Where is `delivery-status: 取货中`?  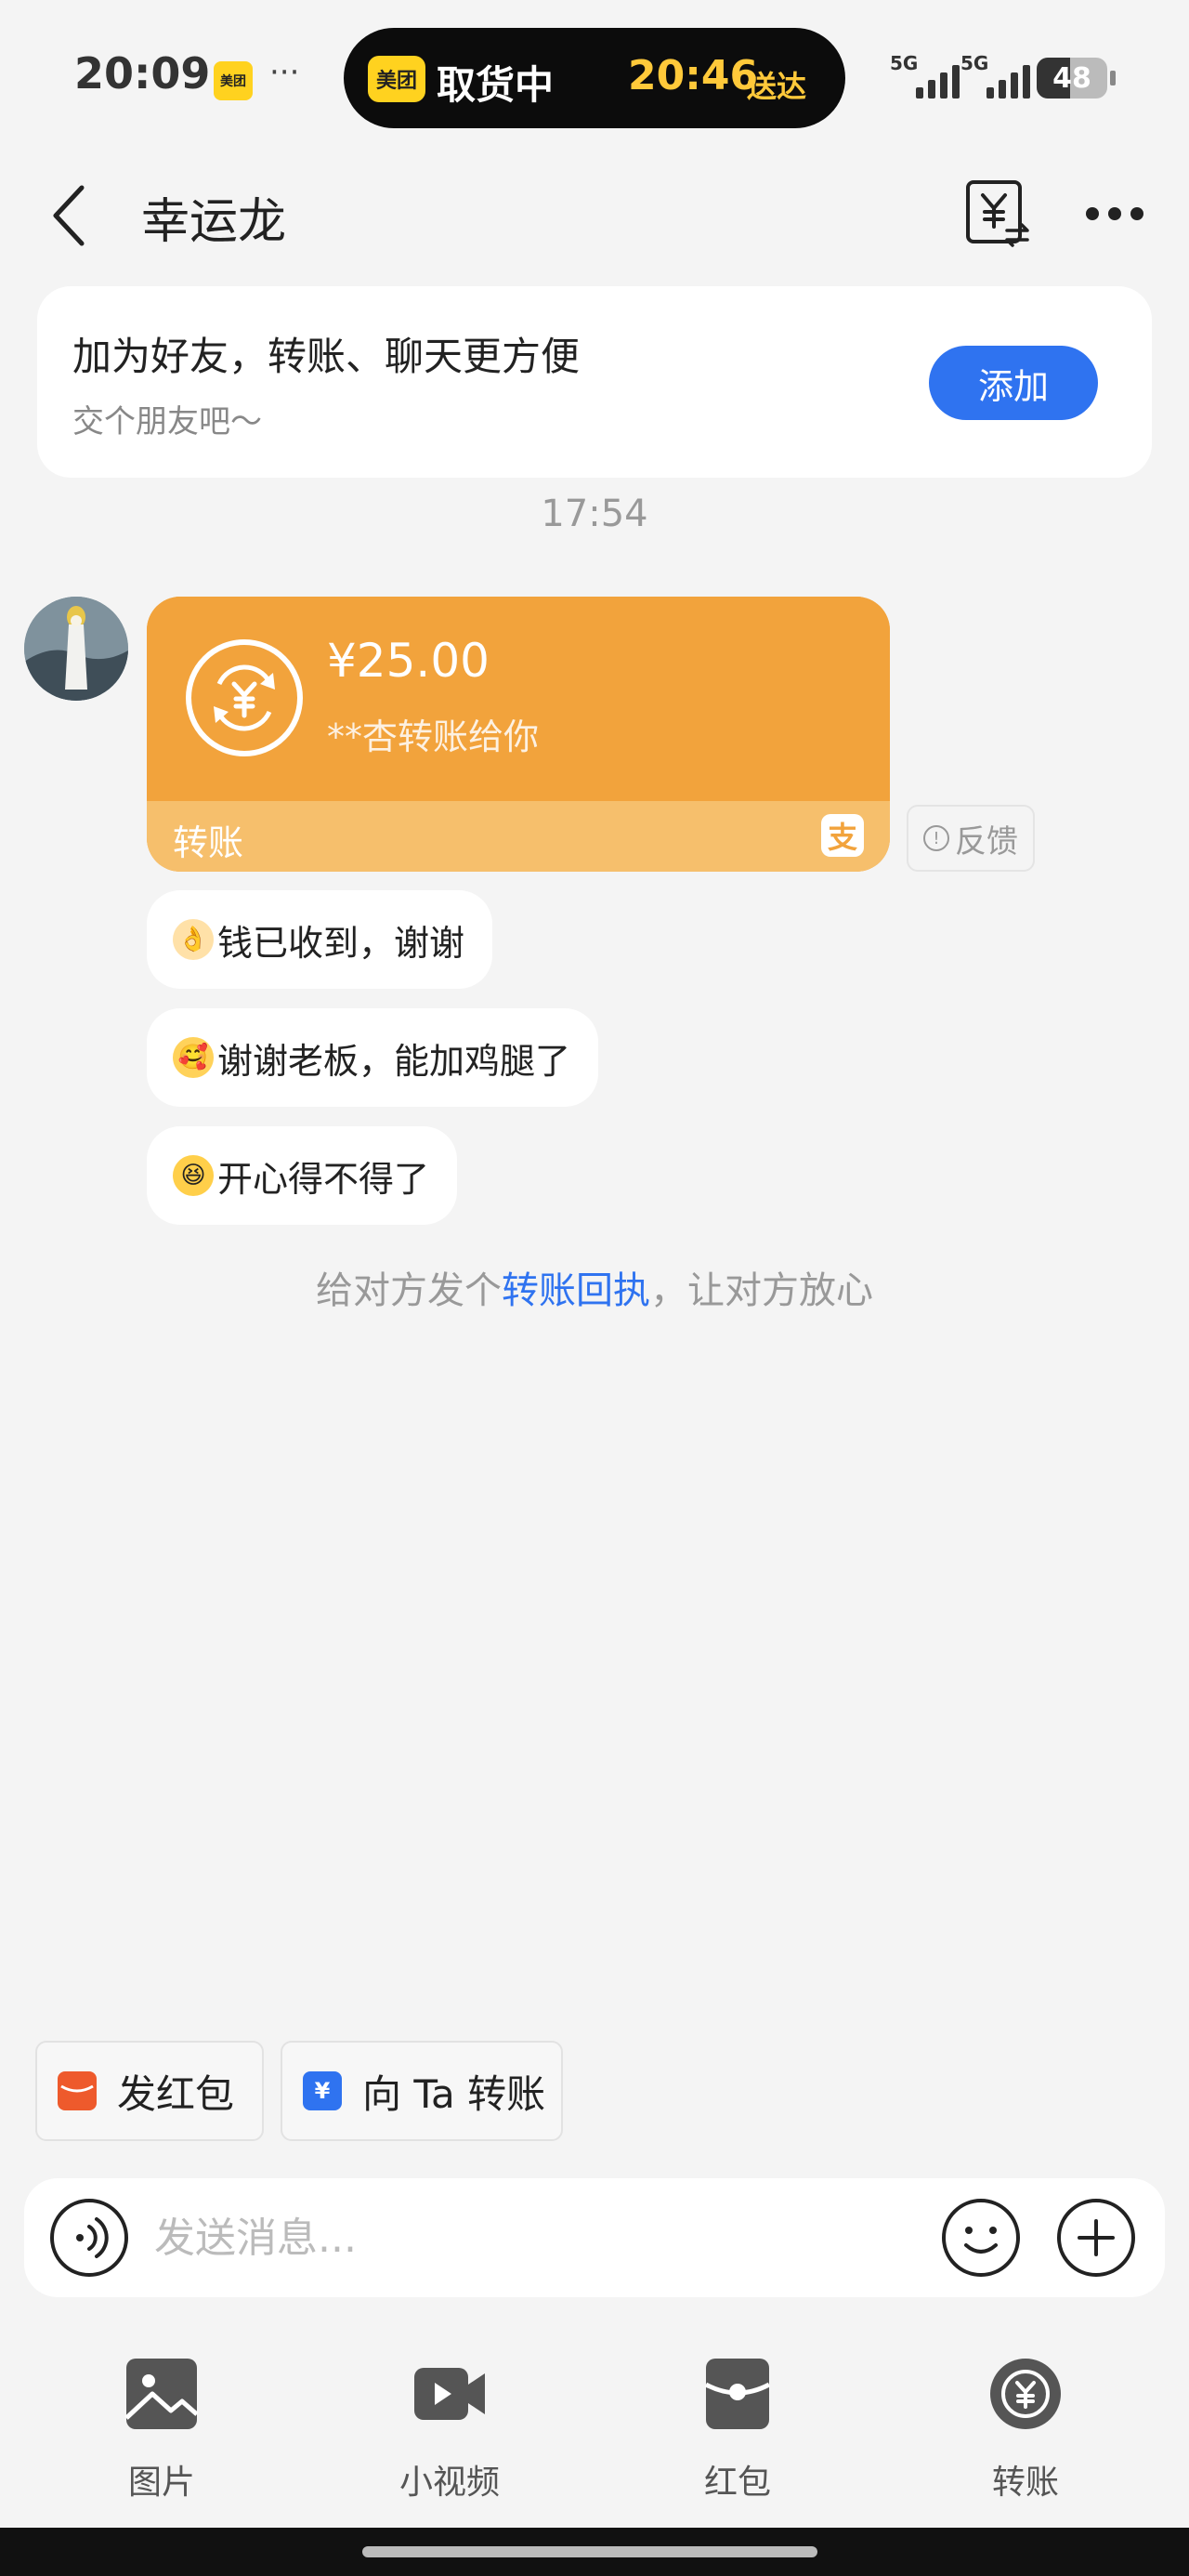 delivery-status: 取货中 is located at coordinates (496, 85).